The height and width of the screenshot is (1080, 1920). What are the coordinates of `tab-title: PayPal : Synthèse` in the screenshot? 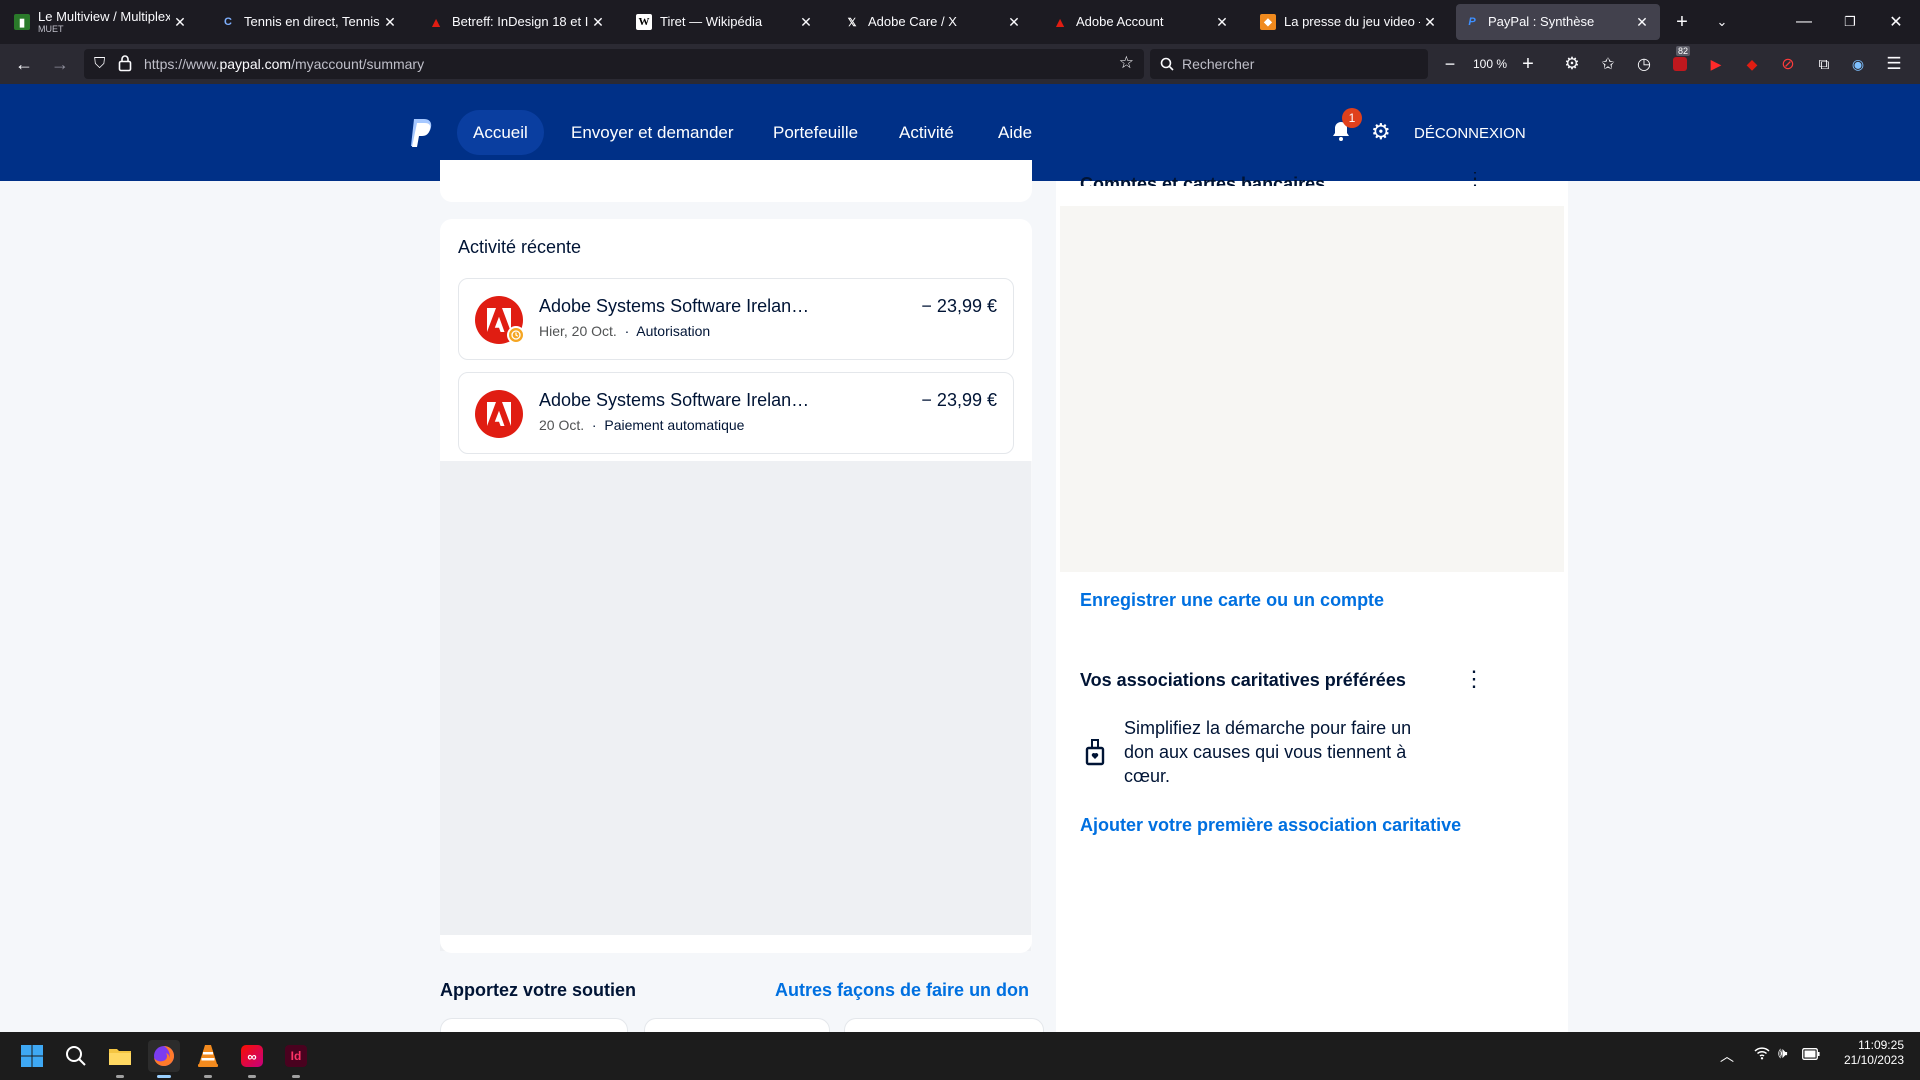 It's located at (1541, 22).